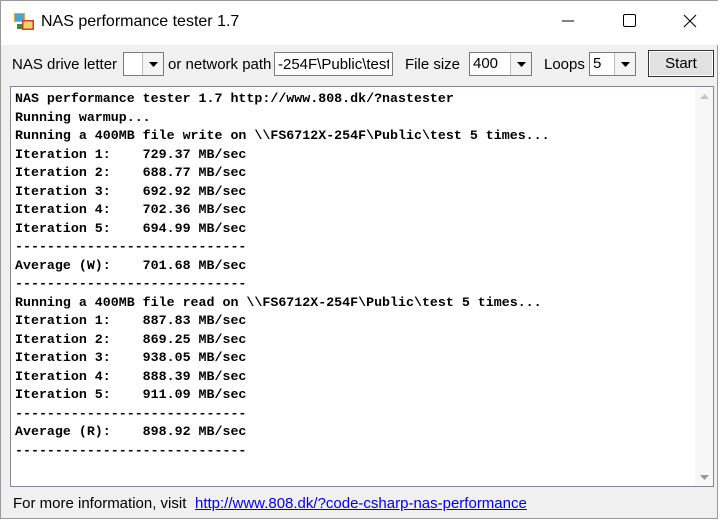 This screenshot has height=521, width=720. I want to click on file-size-label: File size, so click(433, 64).